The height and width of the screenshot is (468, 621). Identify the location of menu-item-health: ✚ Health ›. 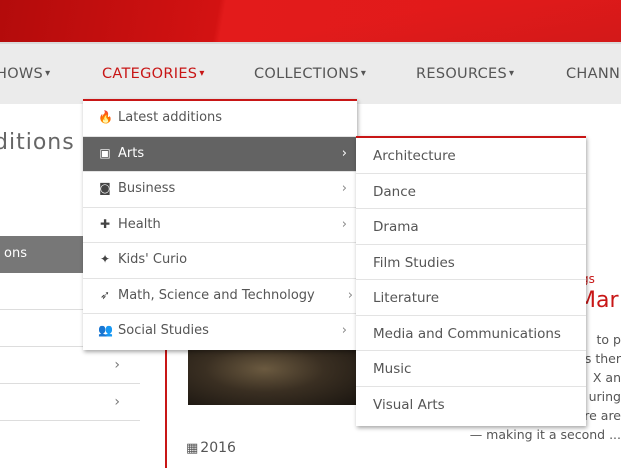
(220, 225).